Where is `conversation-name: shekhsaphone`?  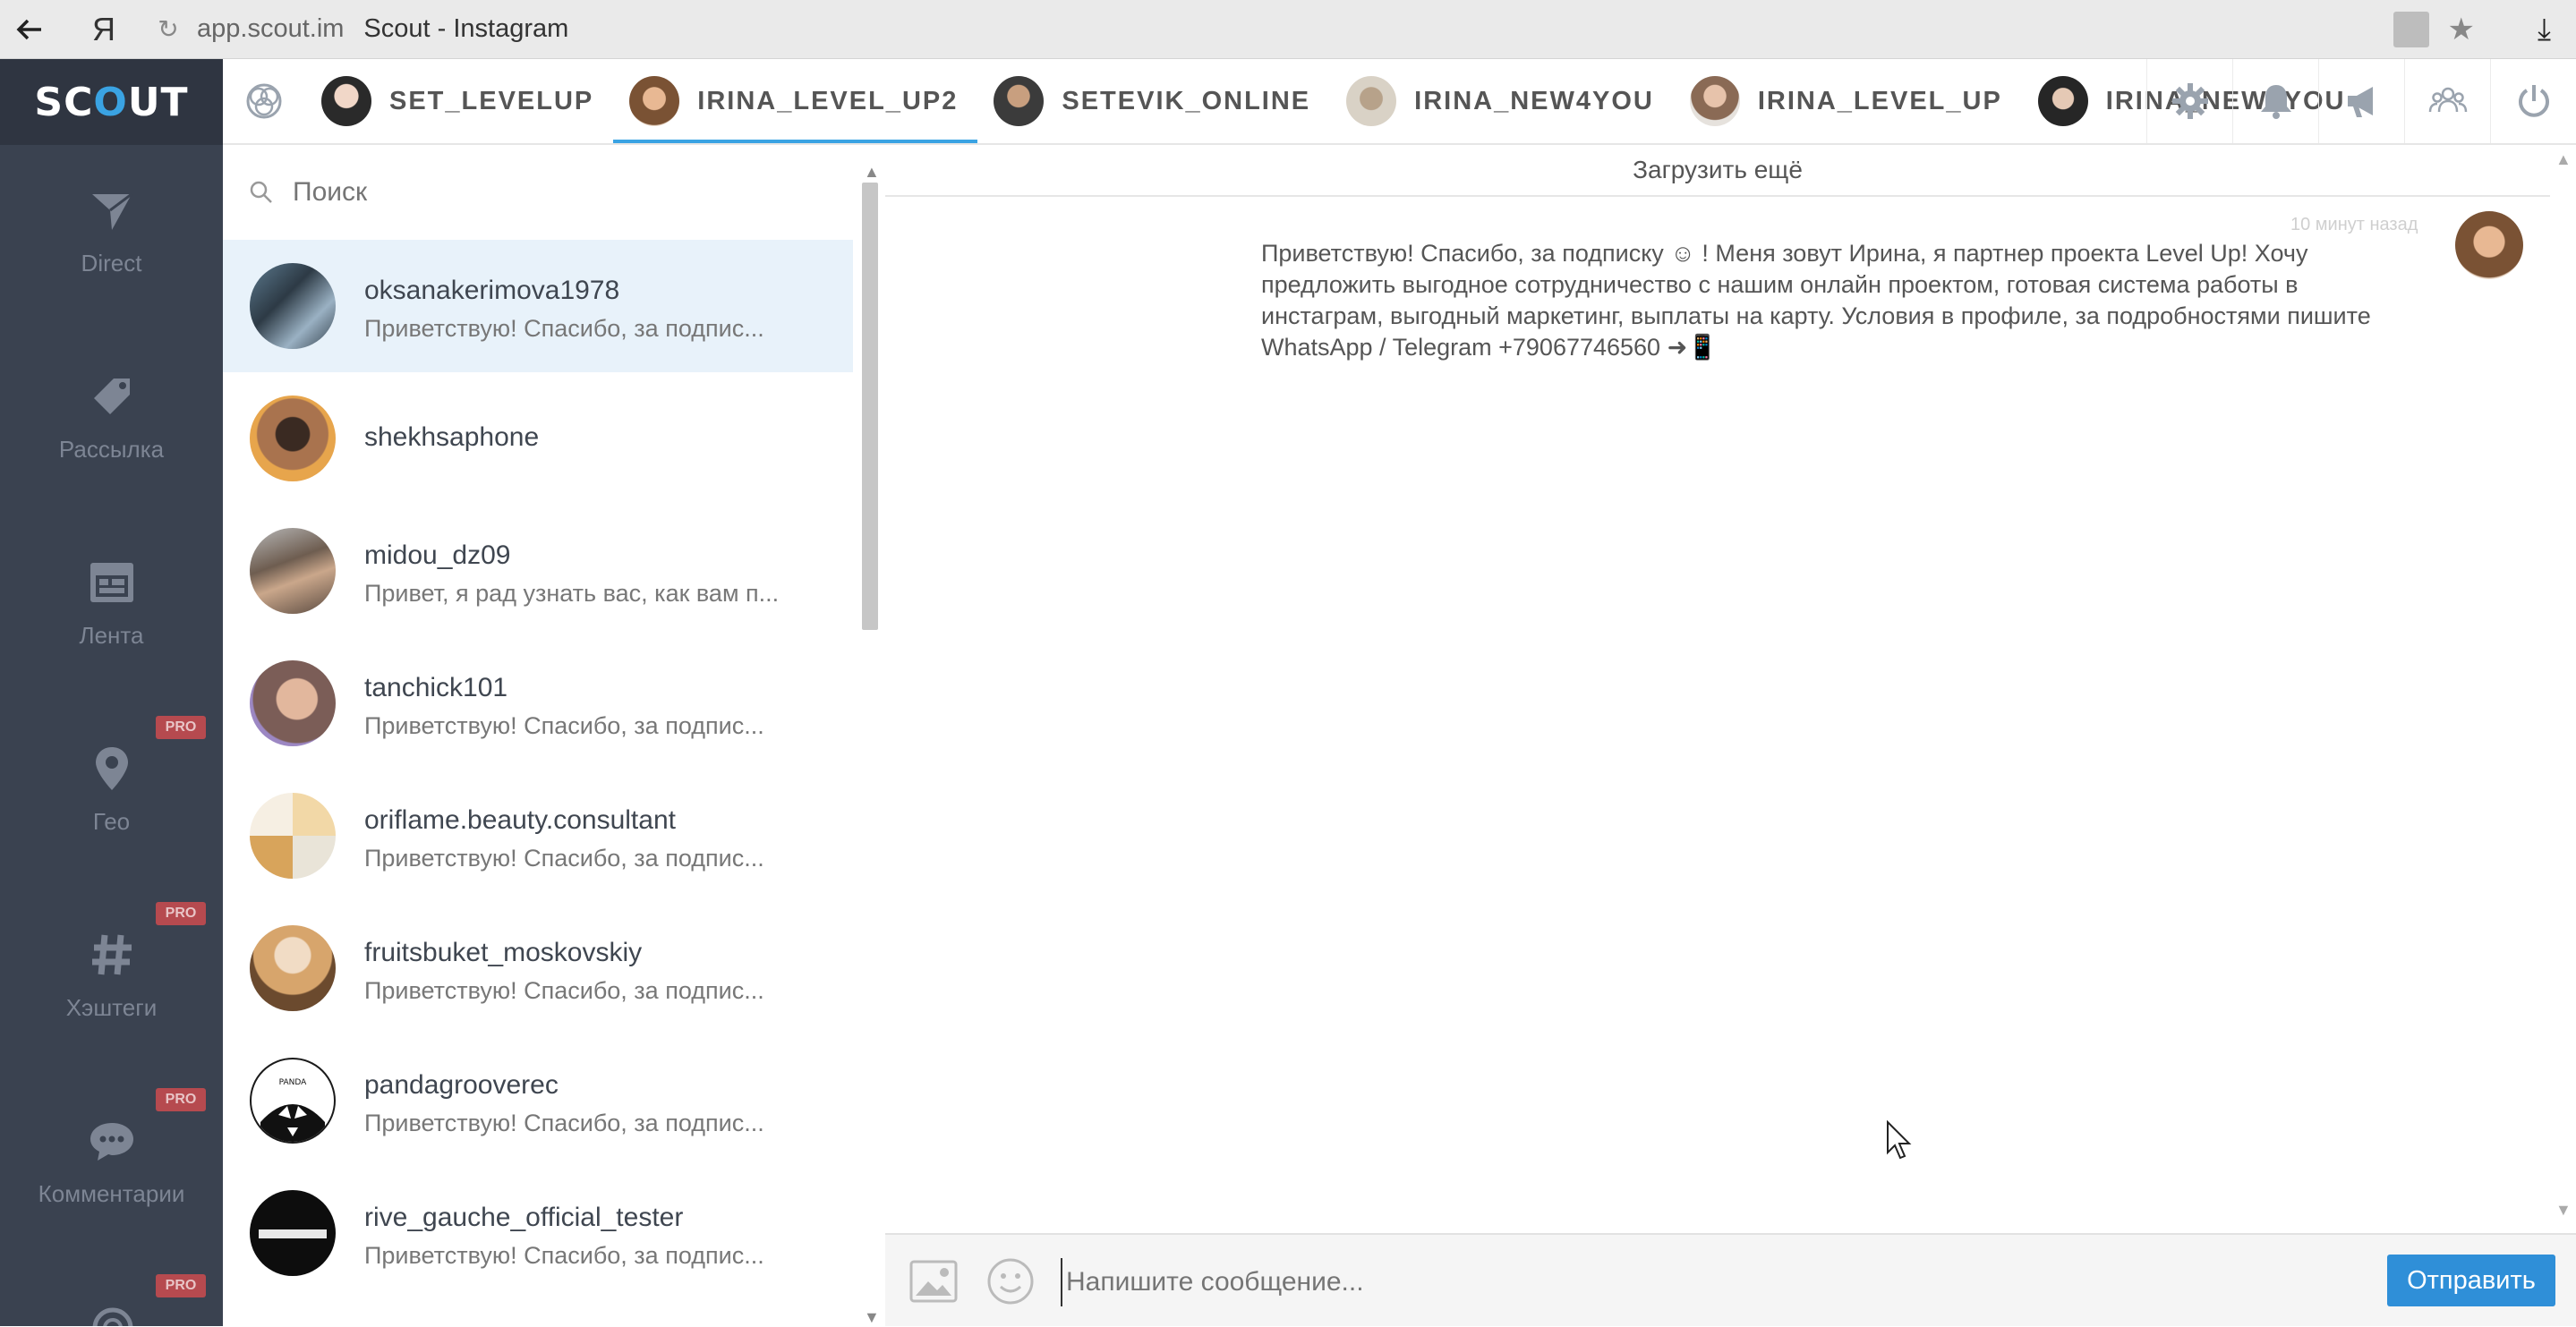
conversation-name: shekhsaphone is located at coordinates (452, 437).